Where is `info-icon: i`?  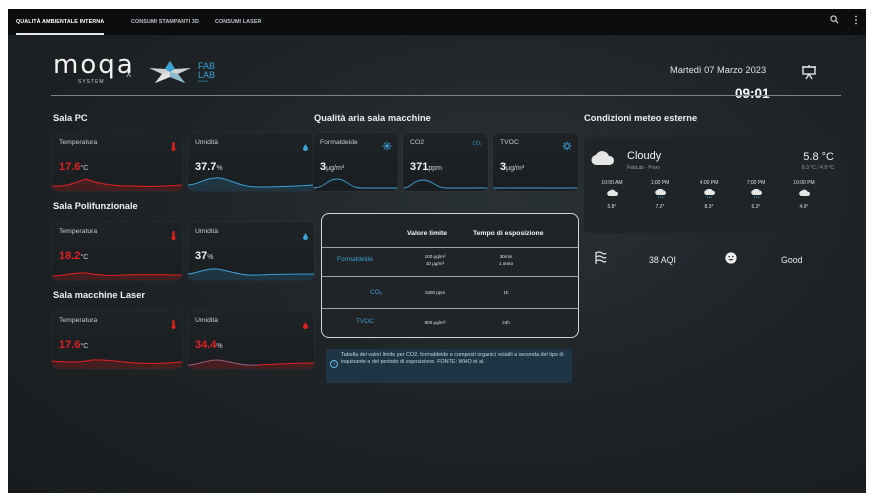
info-icon: i is located at coordinates (334, 364).